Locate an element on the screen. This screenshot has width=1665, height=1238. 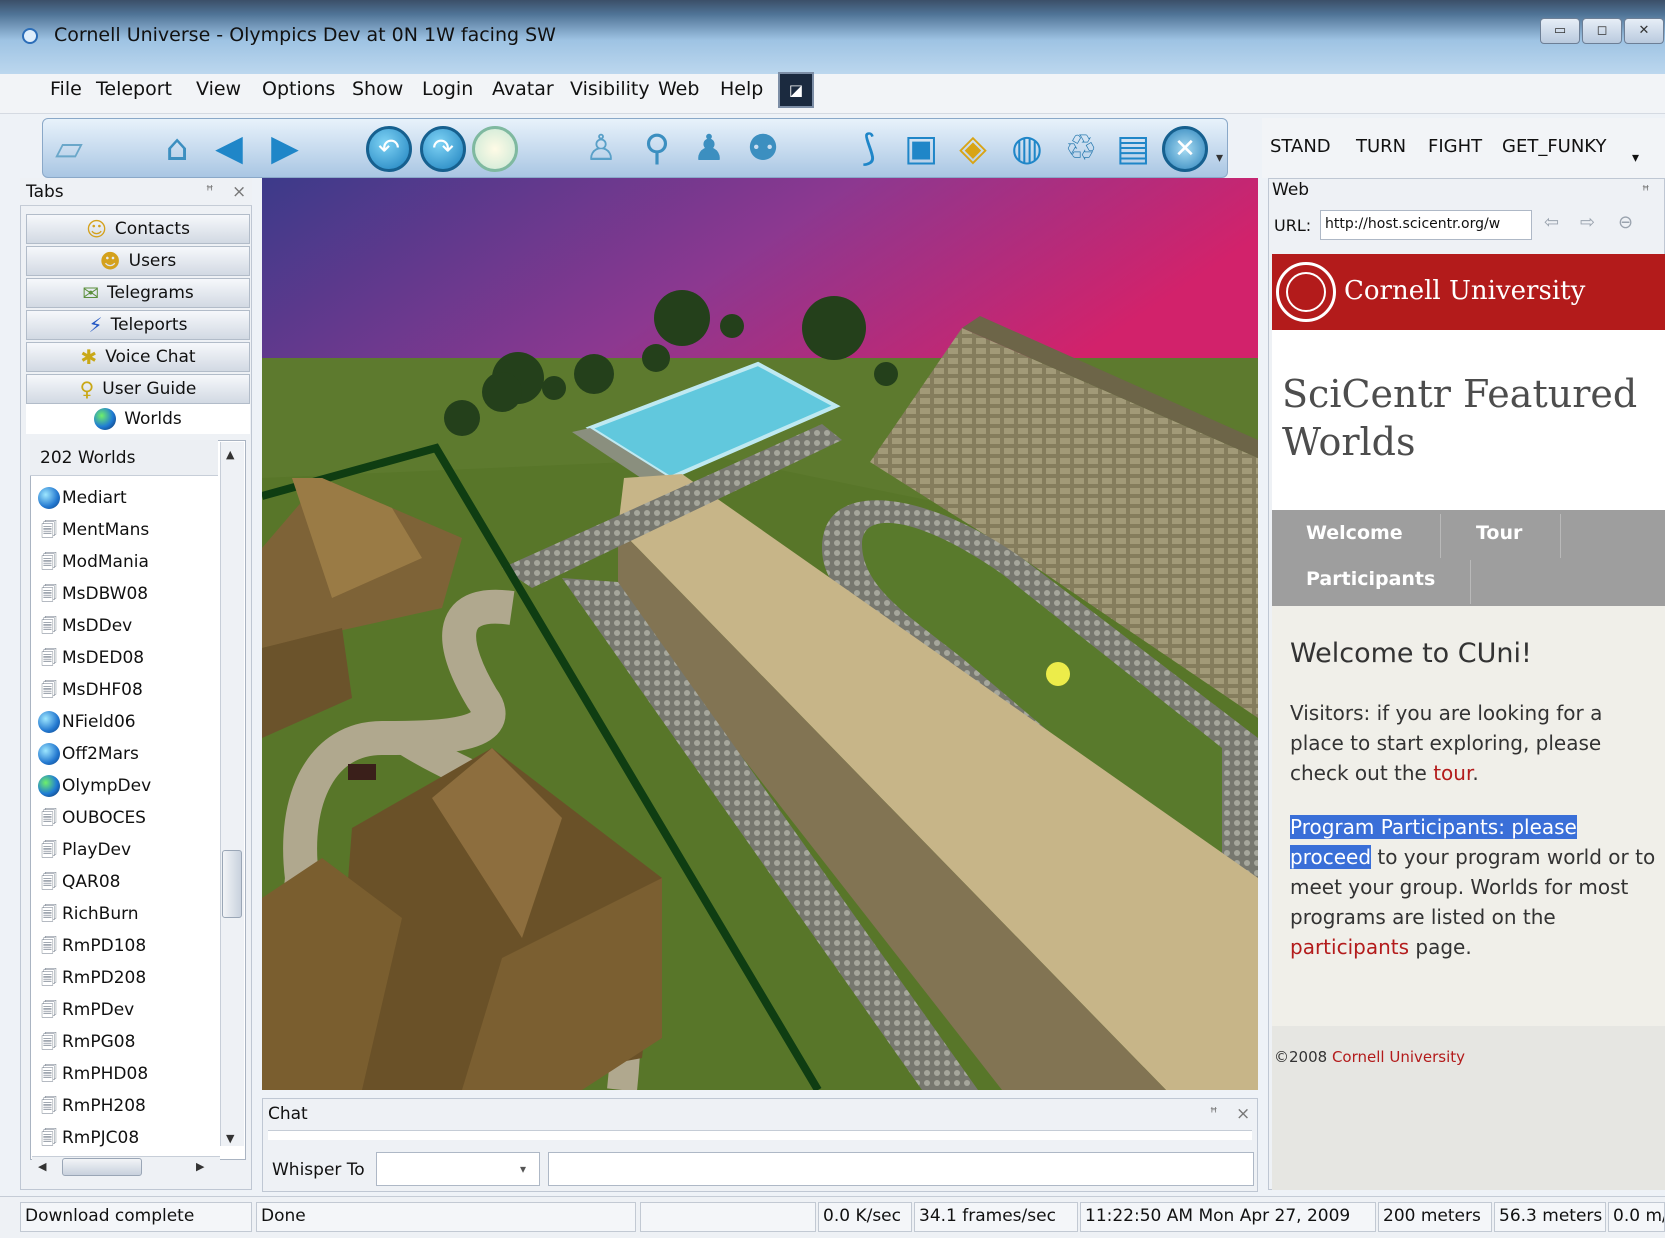
worlds-count-header: 202 Worlds is located at coordinates (124, 458).